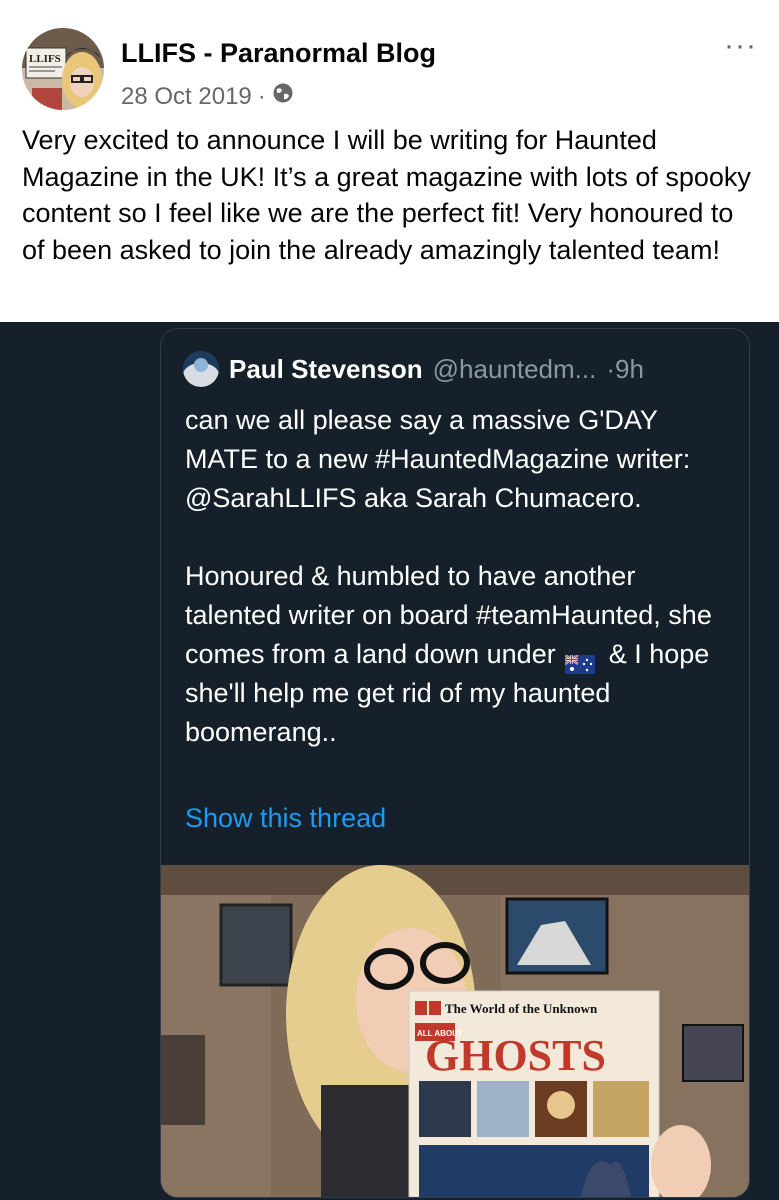  What do you see at coordinates (63, 69) in the screenshot?
I see `page-avatar: LLIFS` at bounding box center [63, 69].